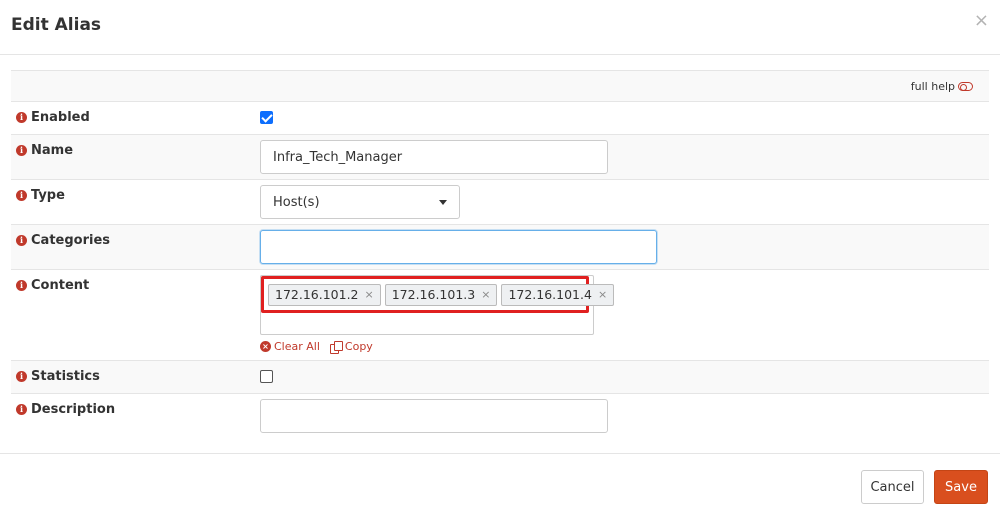 This screenshot has width=1000, height=514. I want to click on type-select: Host(s), so click(360, 202).